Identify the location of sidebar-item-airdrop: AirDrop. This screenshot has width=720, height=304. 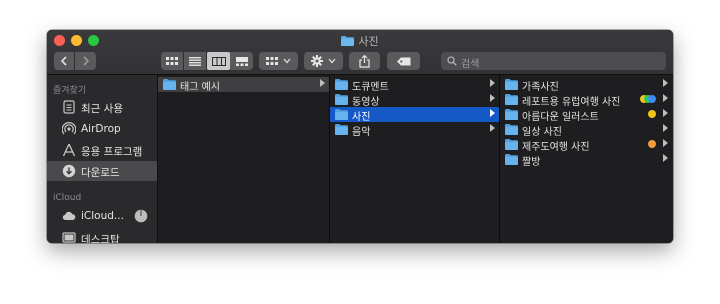
(102, 129).